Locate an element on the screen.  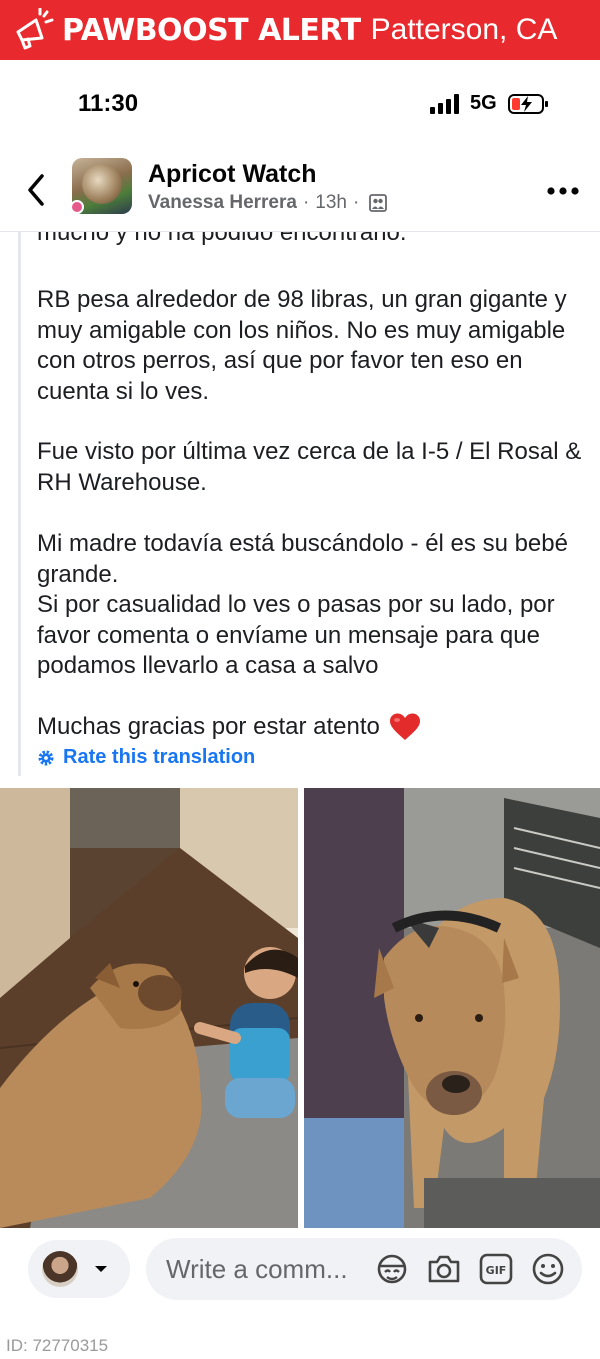
group-name: Apricot Watch is located at coordinates (232, 174).